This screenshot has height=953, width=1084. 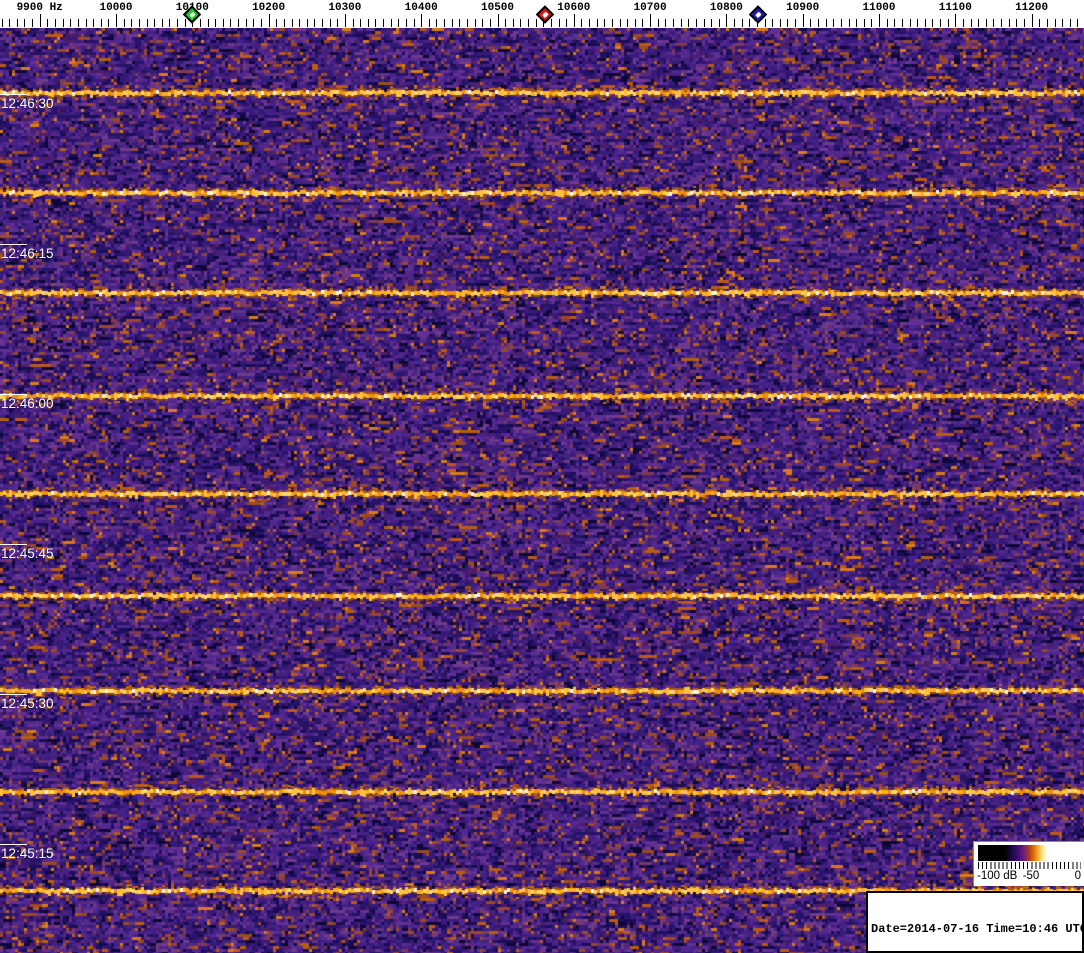 What do you see at coordinates (955, 8) in the screenshot?
I see `freq-tick-label: 11100` at bounding box center [955, 8].